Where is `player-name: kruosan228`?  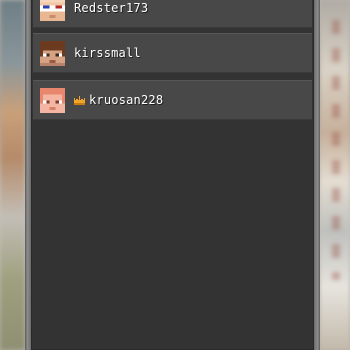 player-name: kruosan228 is located at coordinates (126, 100).